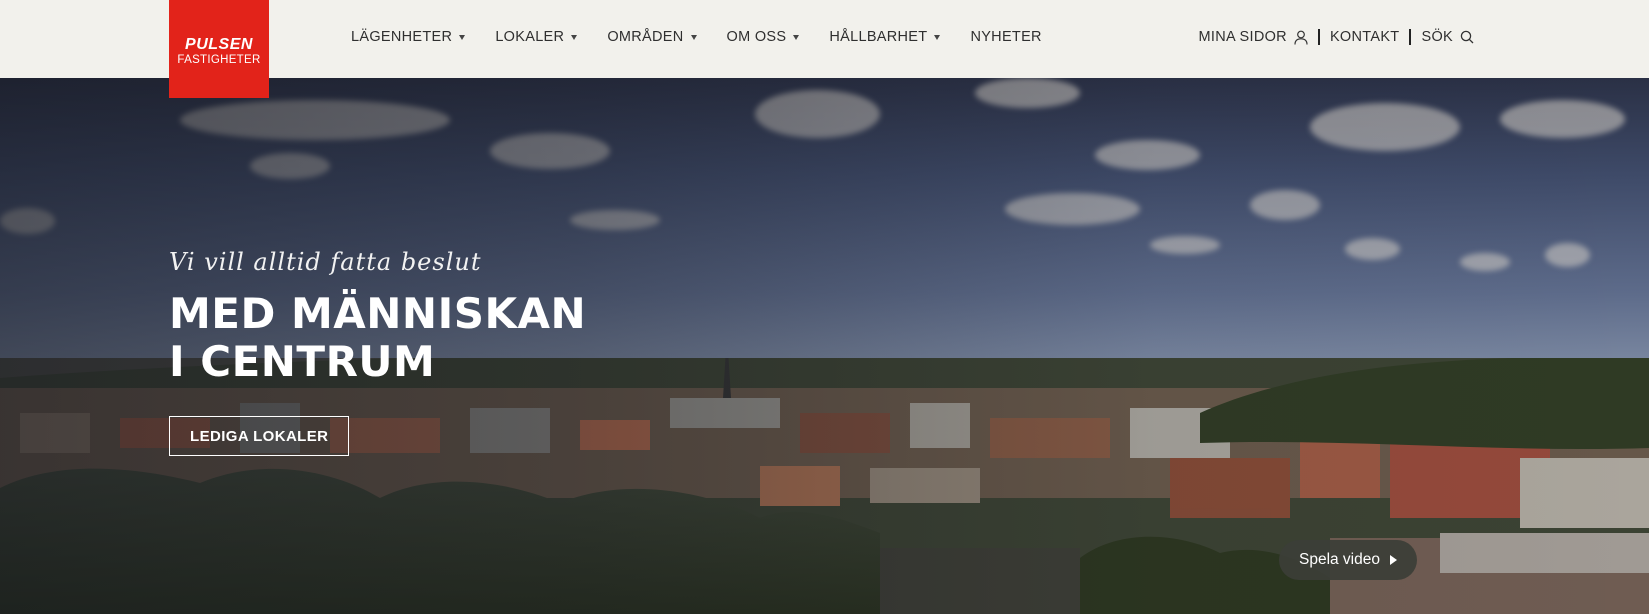 The image size is (1649, 614). What do you see at coordinates (219, 60) in the screenshot?
I see `logo-subtitle: FASTIGHETER` at bounding box center [219, 60].